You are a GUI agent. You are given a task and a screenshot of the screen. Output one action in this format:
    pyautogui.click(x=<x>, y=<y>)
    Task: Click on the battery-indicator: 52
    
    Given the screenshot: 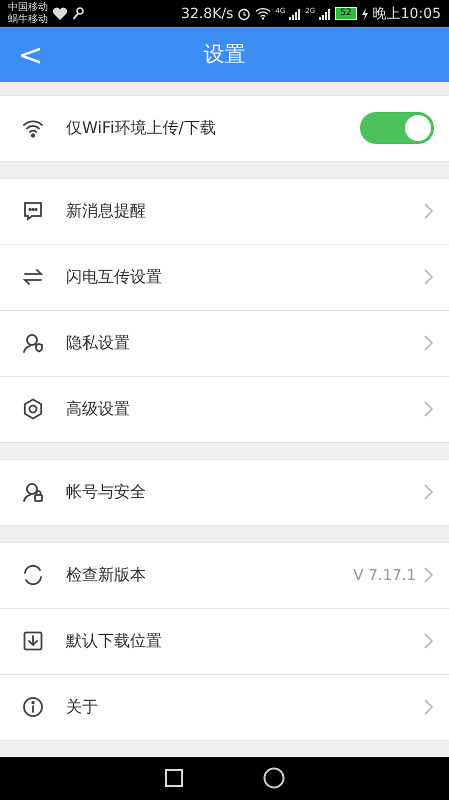 What is the action you would take?
    pyautogui.click(x=346, y=13)
    